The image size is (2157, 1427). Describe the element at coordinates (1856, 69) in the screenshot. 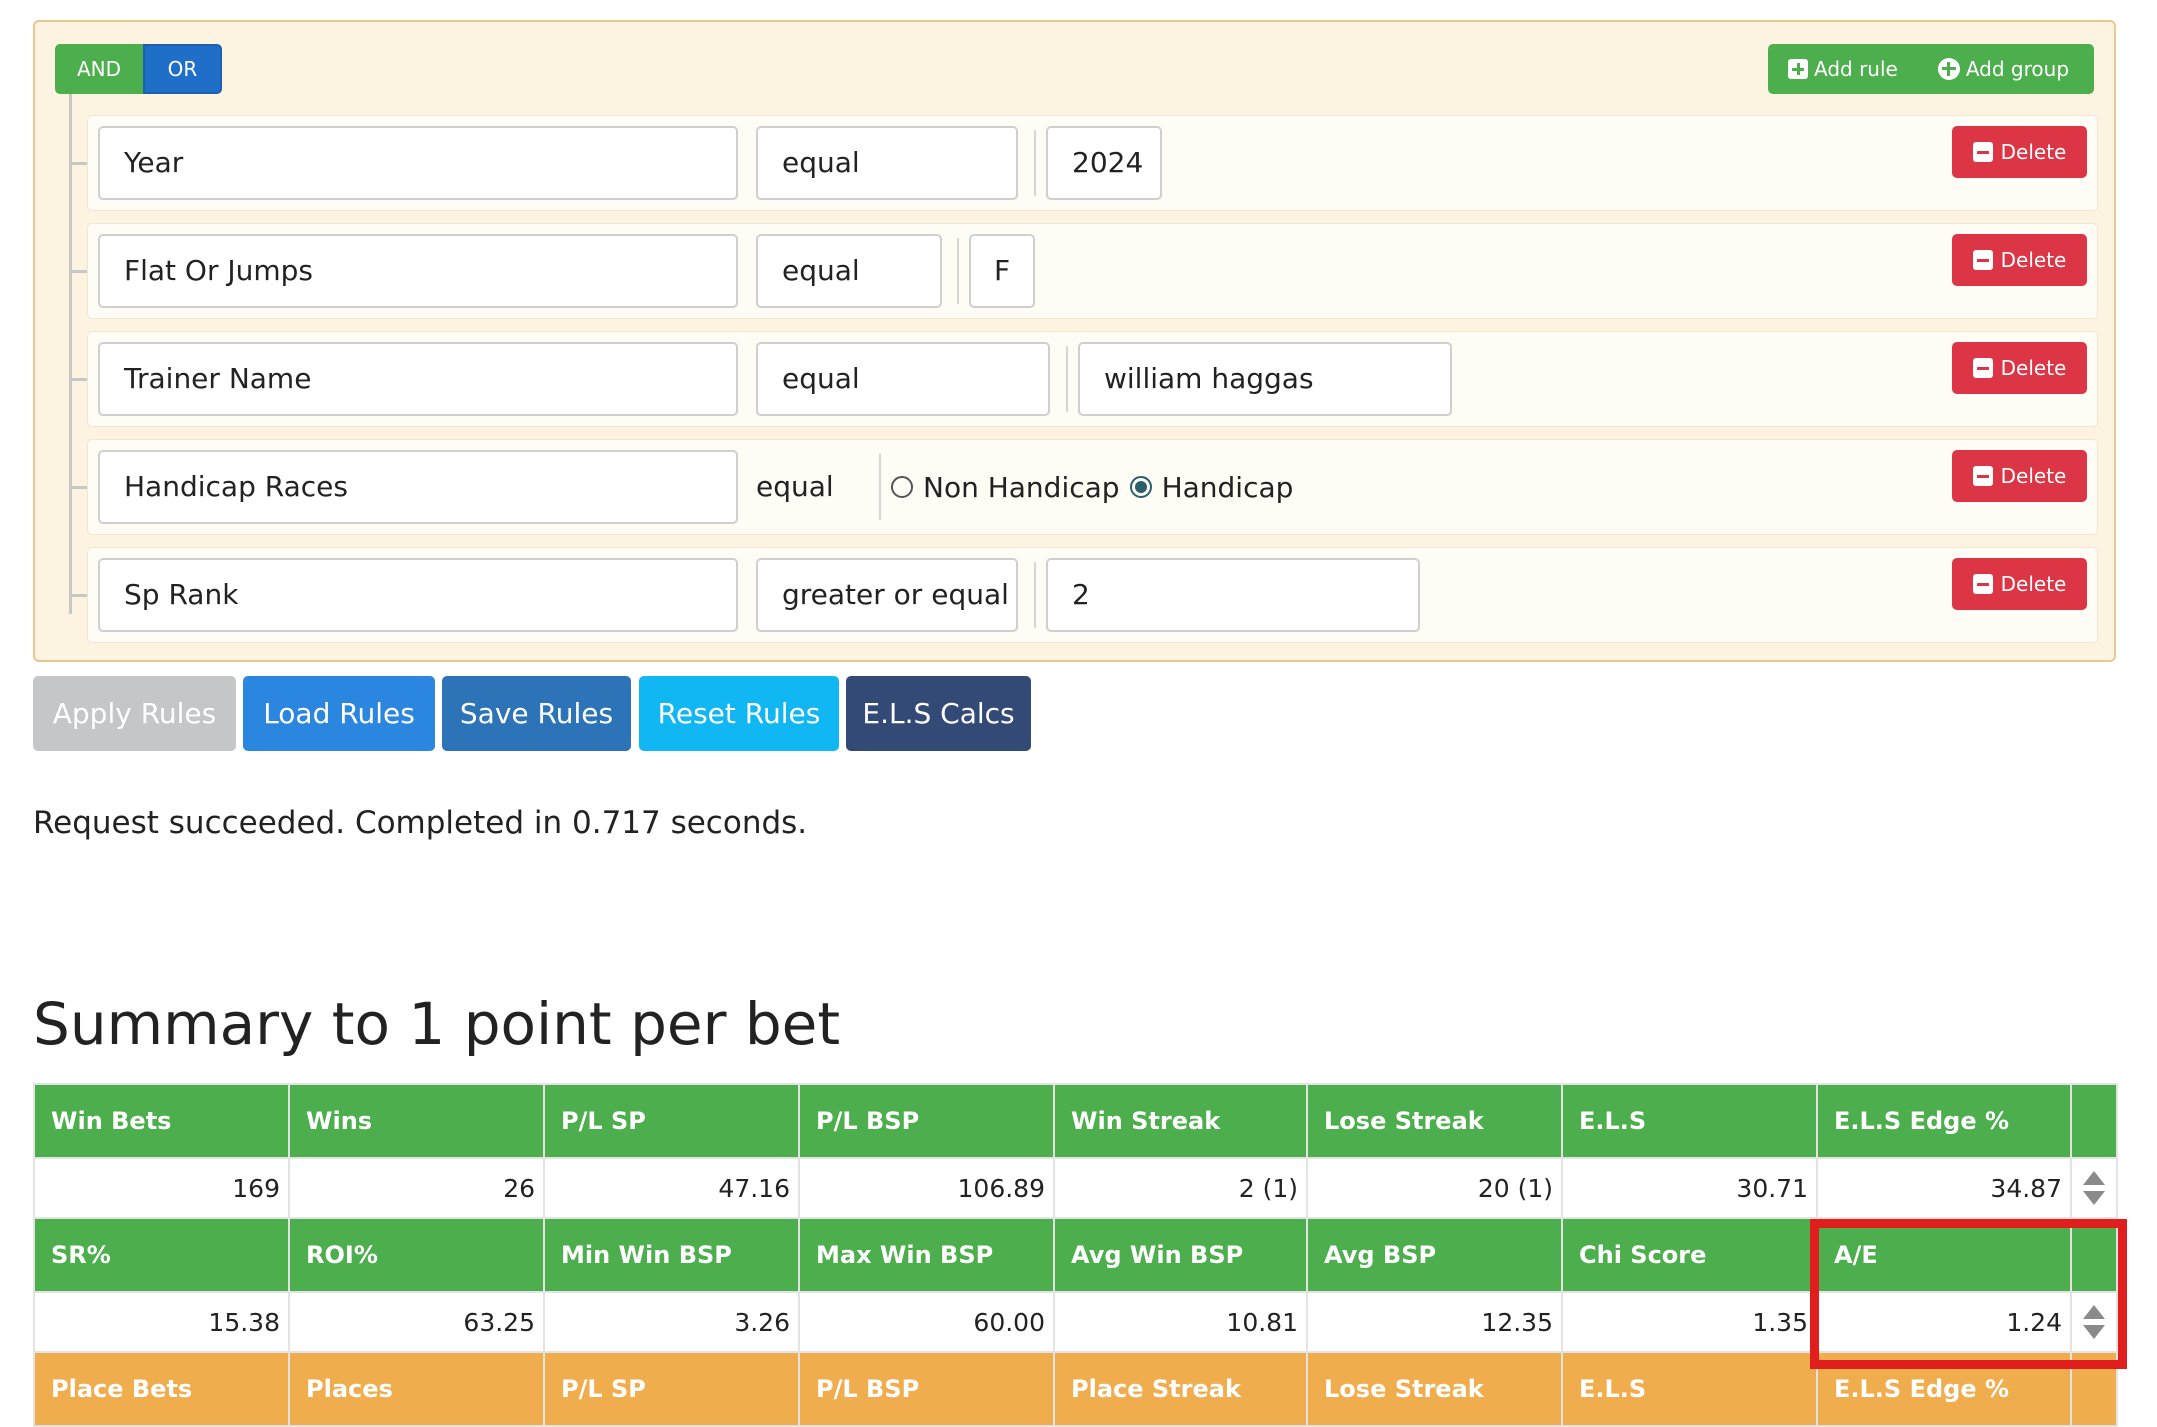

I see `add-rule-label: Add rule` at that location.